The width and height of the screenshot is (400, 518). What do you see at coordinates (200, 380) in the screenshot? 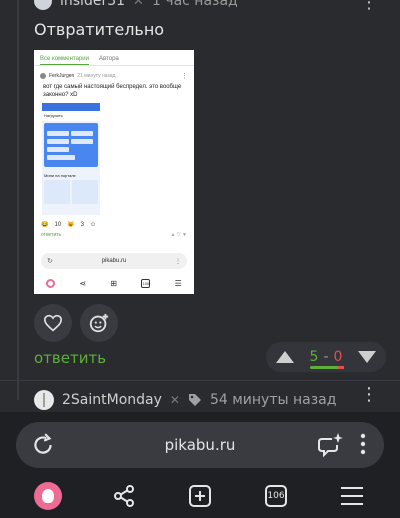
I see `divider` at bounding box center [200, 380].